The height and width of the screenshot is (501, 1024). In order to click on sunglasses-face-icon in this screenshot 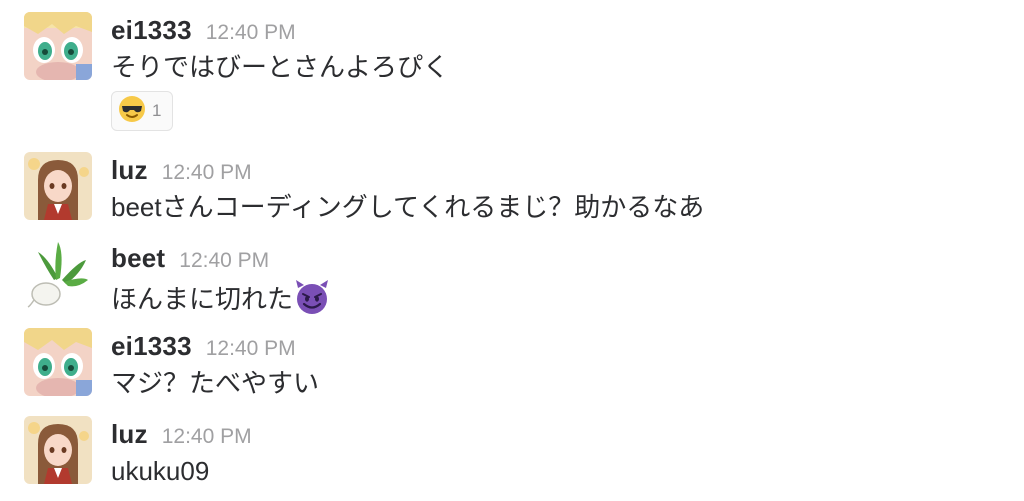, I will do `click(132, 111)`.